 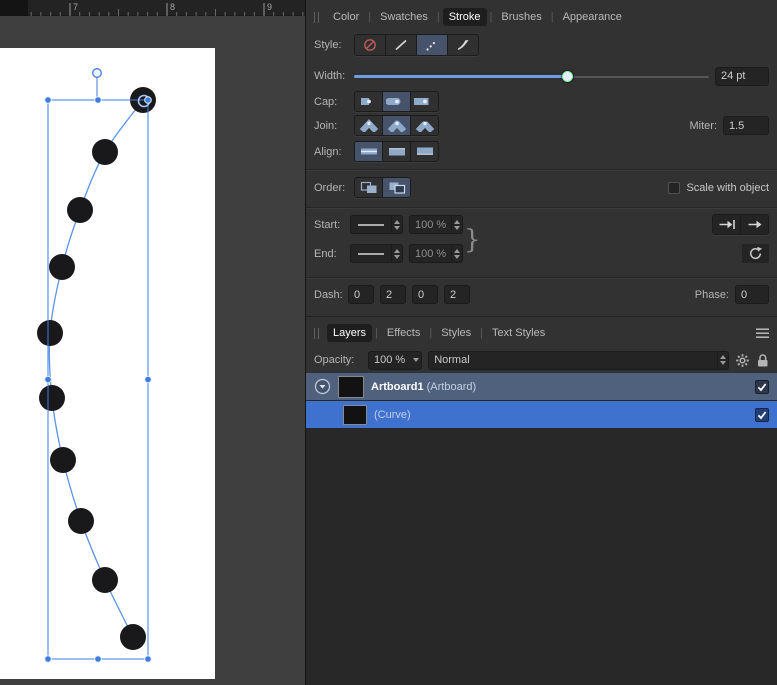 What do you see at coordinates (368, 151) in the screenshot?
I see `align-center-button` at bounding box center [368, 151].